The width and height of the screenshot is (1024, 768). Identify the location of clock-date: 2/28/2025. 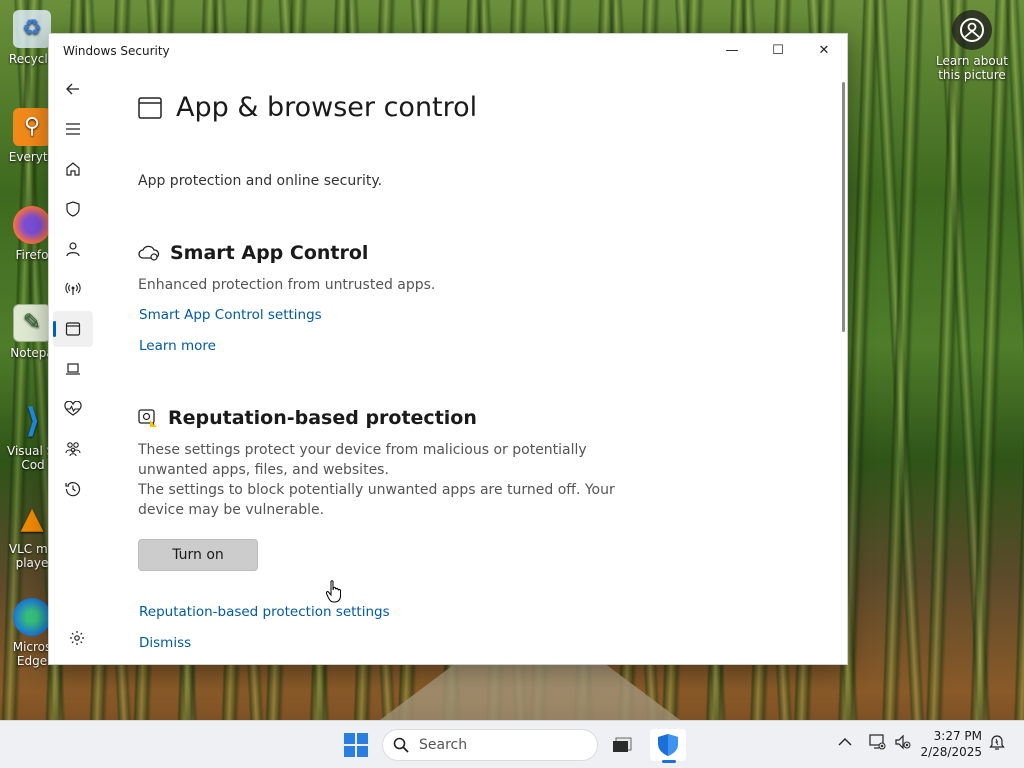
(951, 752).